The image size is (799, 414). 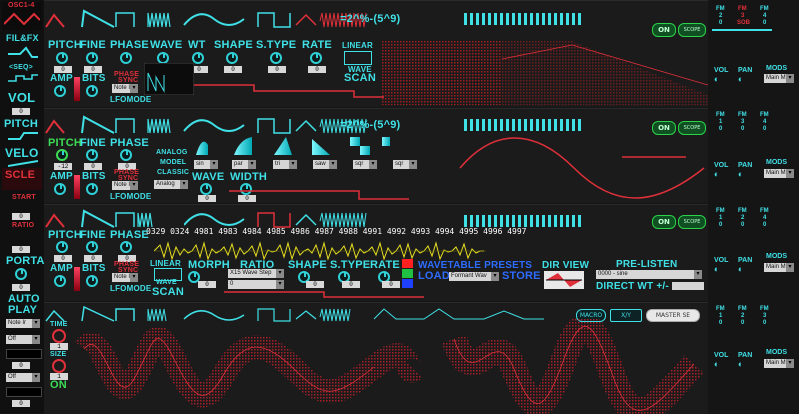 What do you see at coordinates (664, 30) in the screenshot?
I see `osc1-on-button: ON` at bounding box center [664, 30].